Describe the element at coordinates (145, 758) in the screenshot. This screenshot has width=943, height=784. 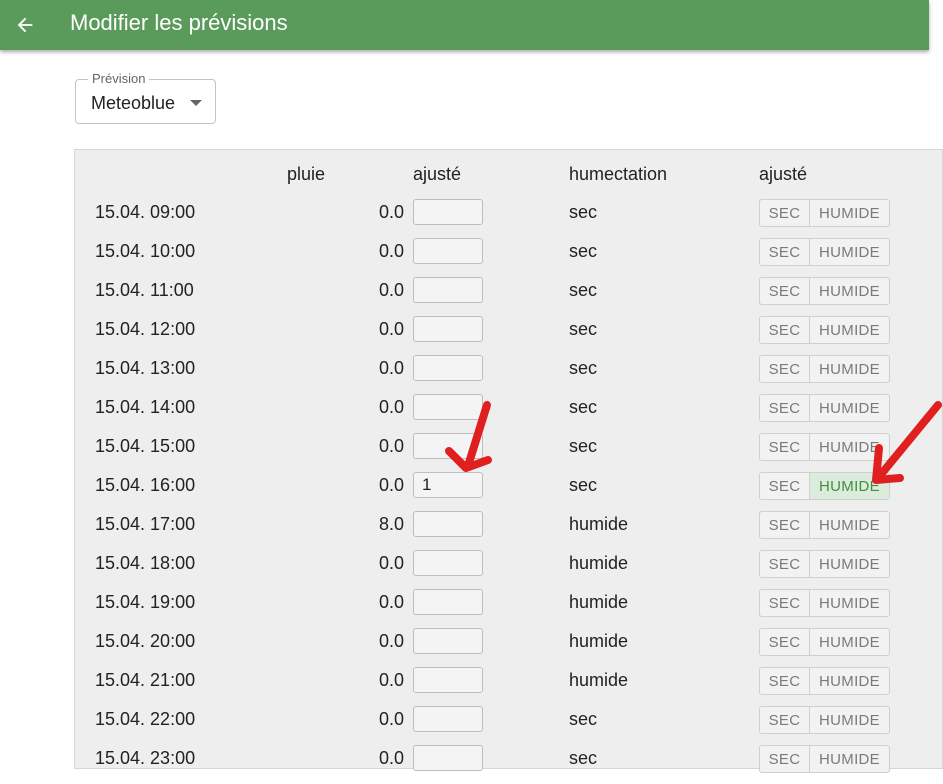
I see `row-time: 15.04. 23:00` at that location.